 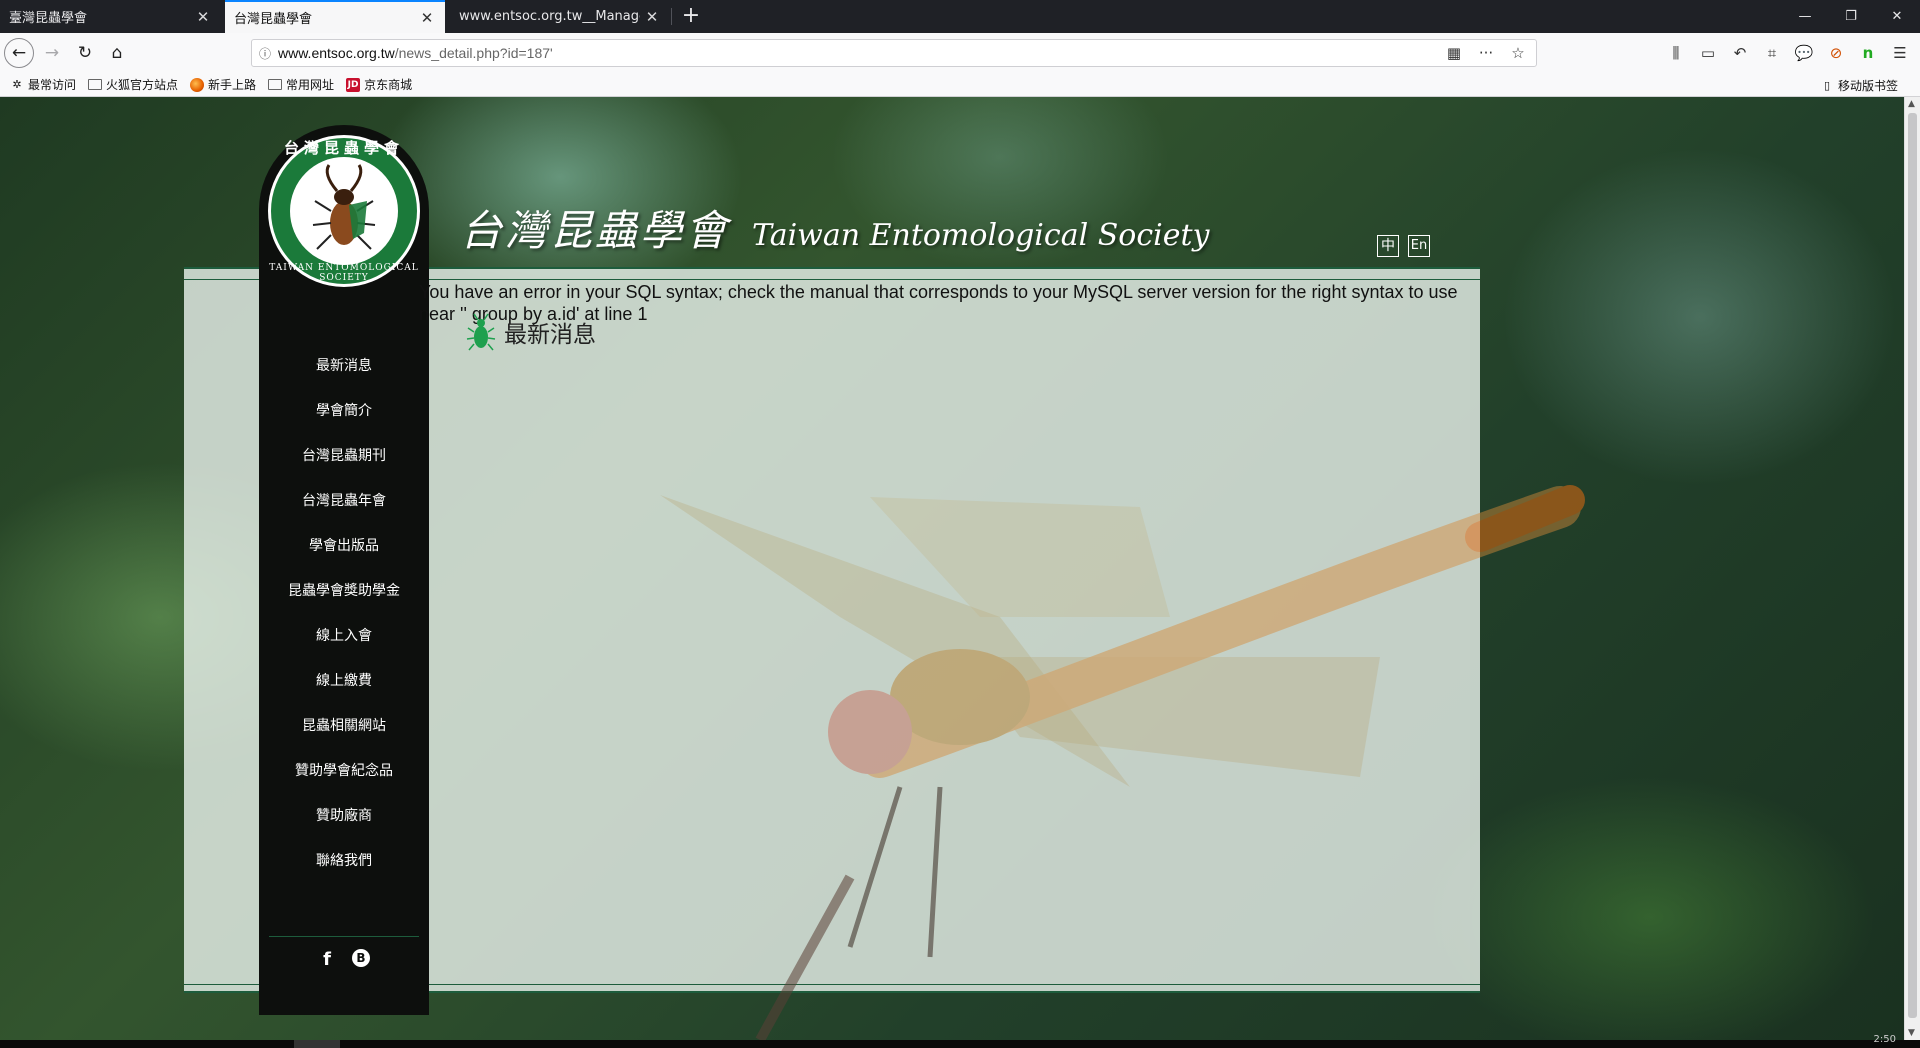 What do you see at coordinates (19, 53) in the screenshot?
I see `back-arrow-icon: ←` at bounding box center [19, 53].